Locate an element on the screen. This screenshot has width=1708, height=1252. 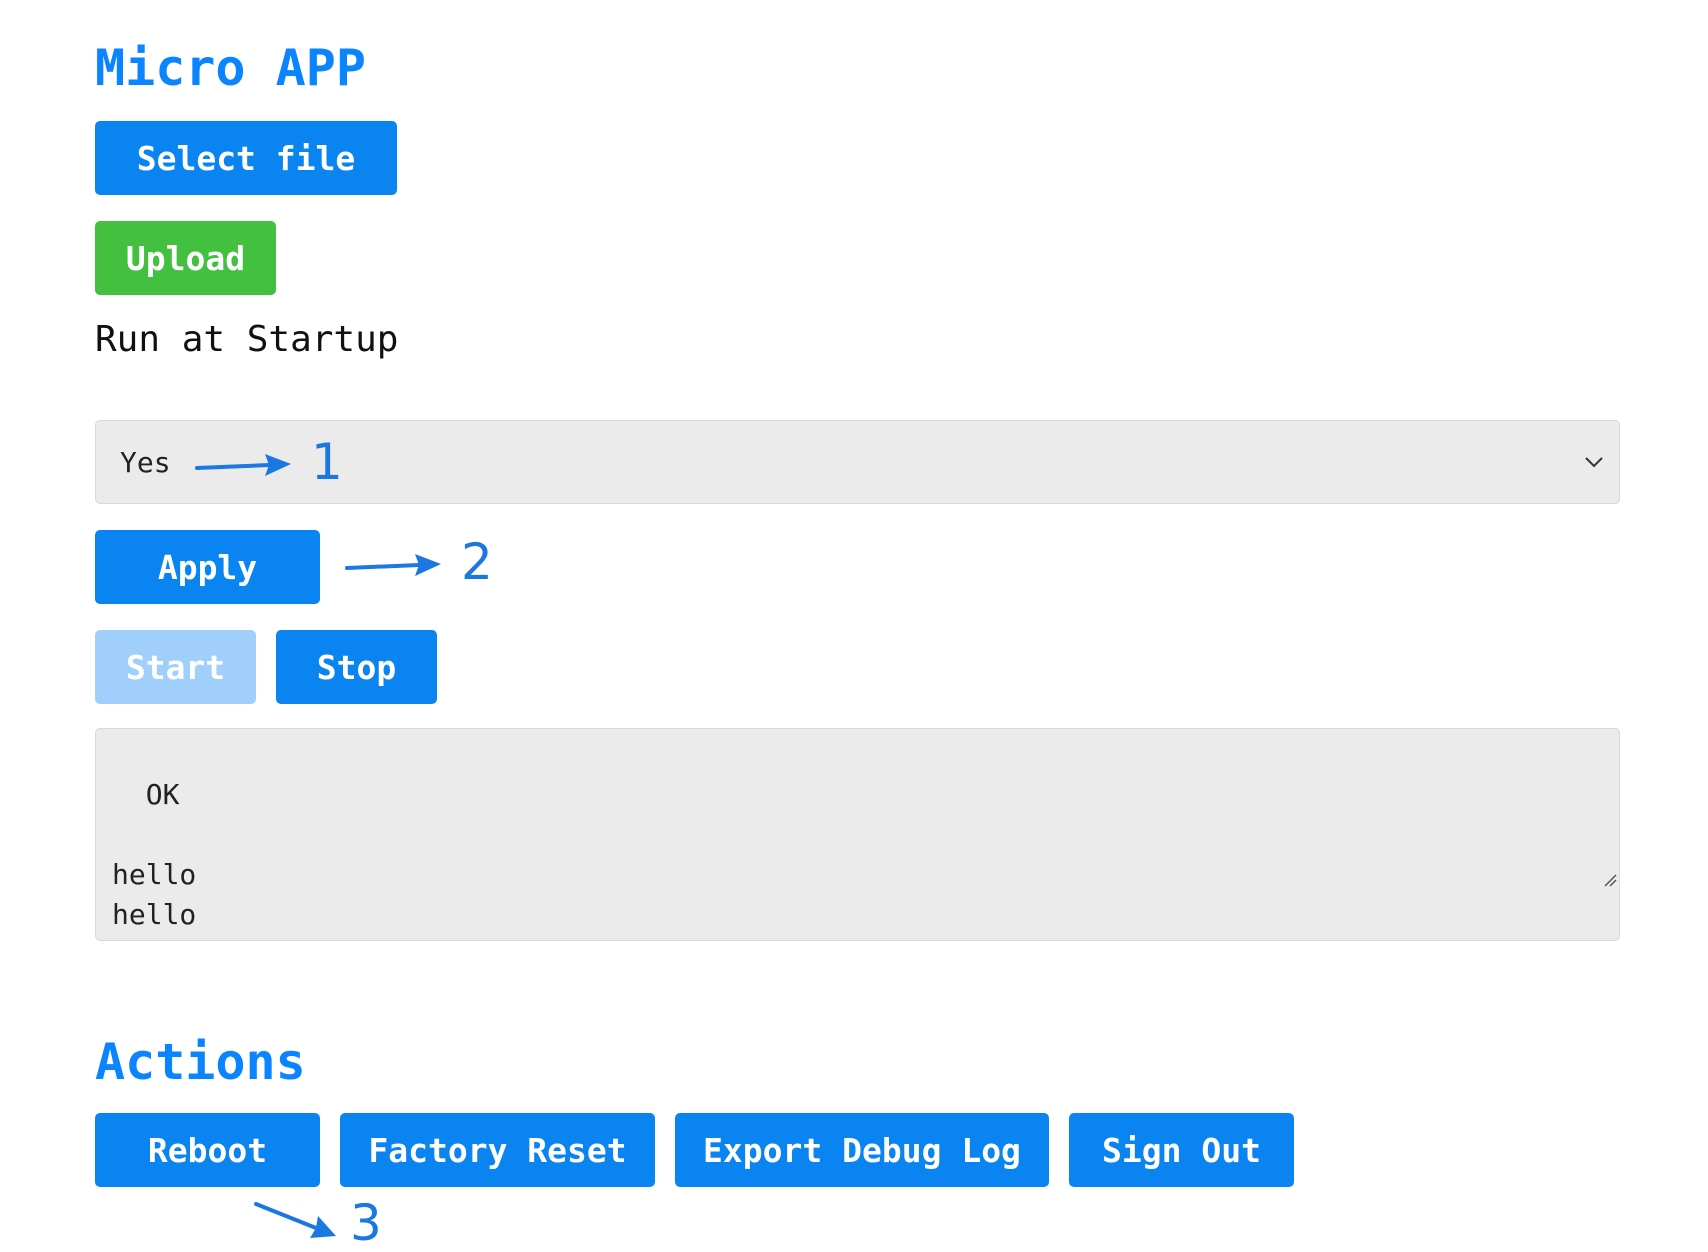
resize-grip-icon is located at coordinates (1576, 878).